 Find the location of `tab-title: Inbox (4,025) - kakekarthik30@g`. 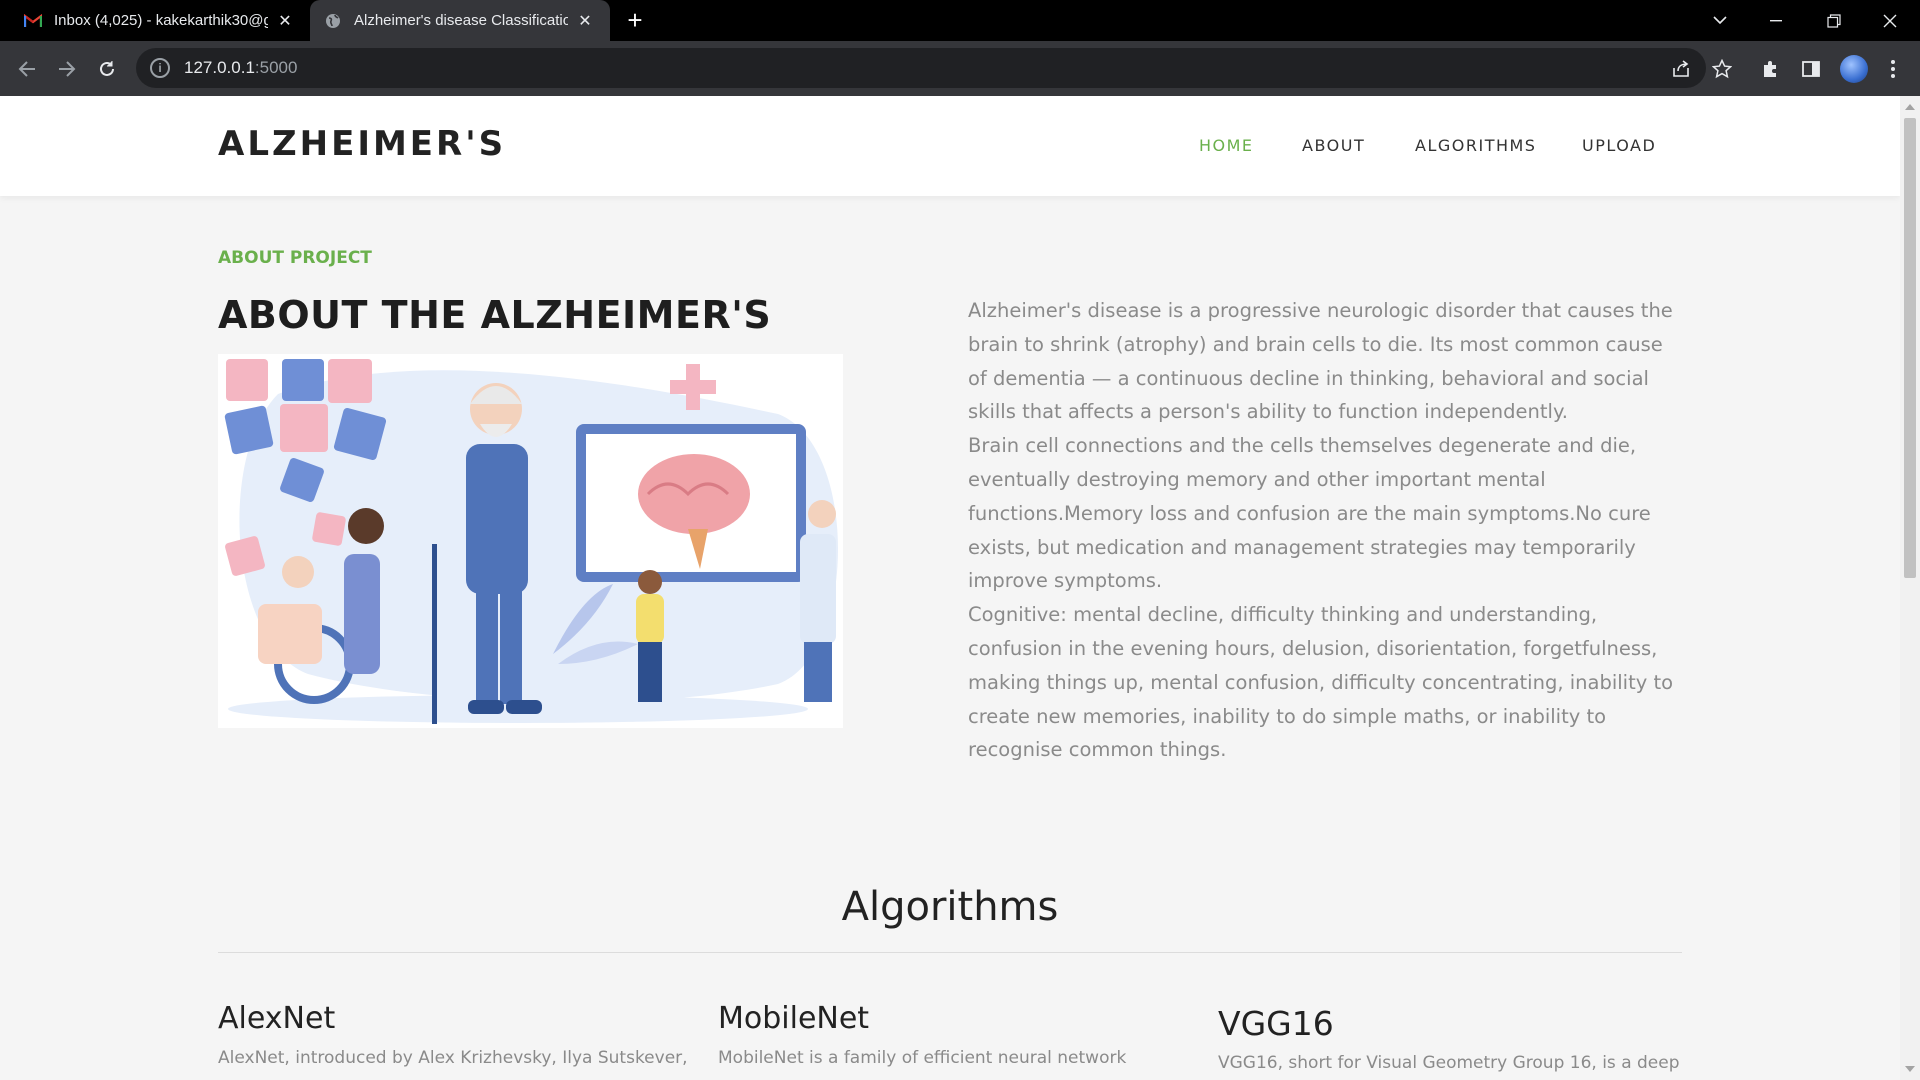

tab-title: Inbox (4,025) - kakekarthik30@g is located at coordinates (161, 20).